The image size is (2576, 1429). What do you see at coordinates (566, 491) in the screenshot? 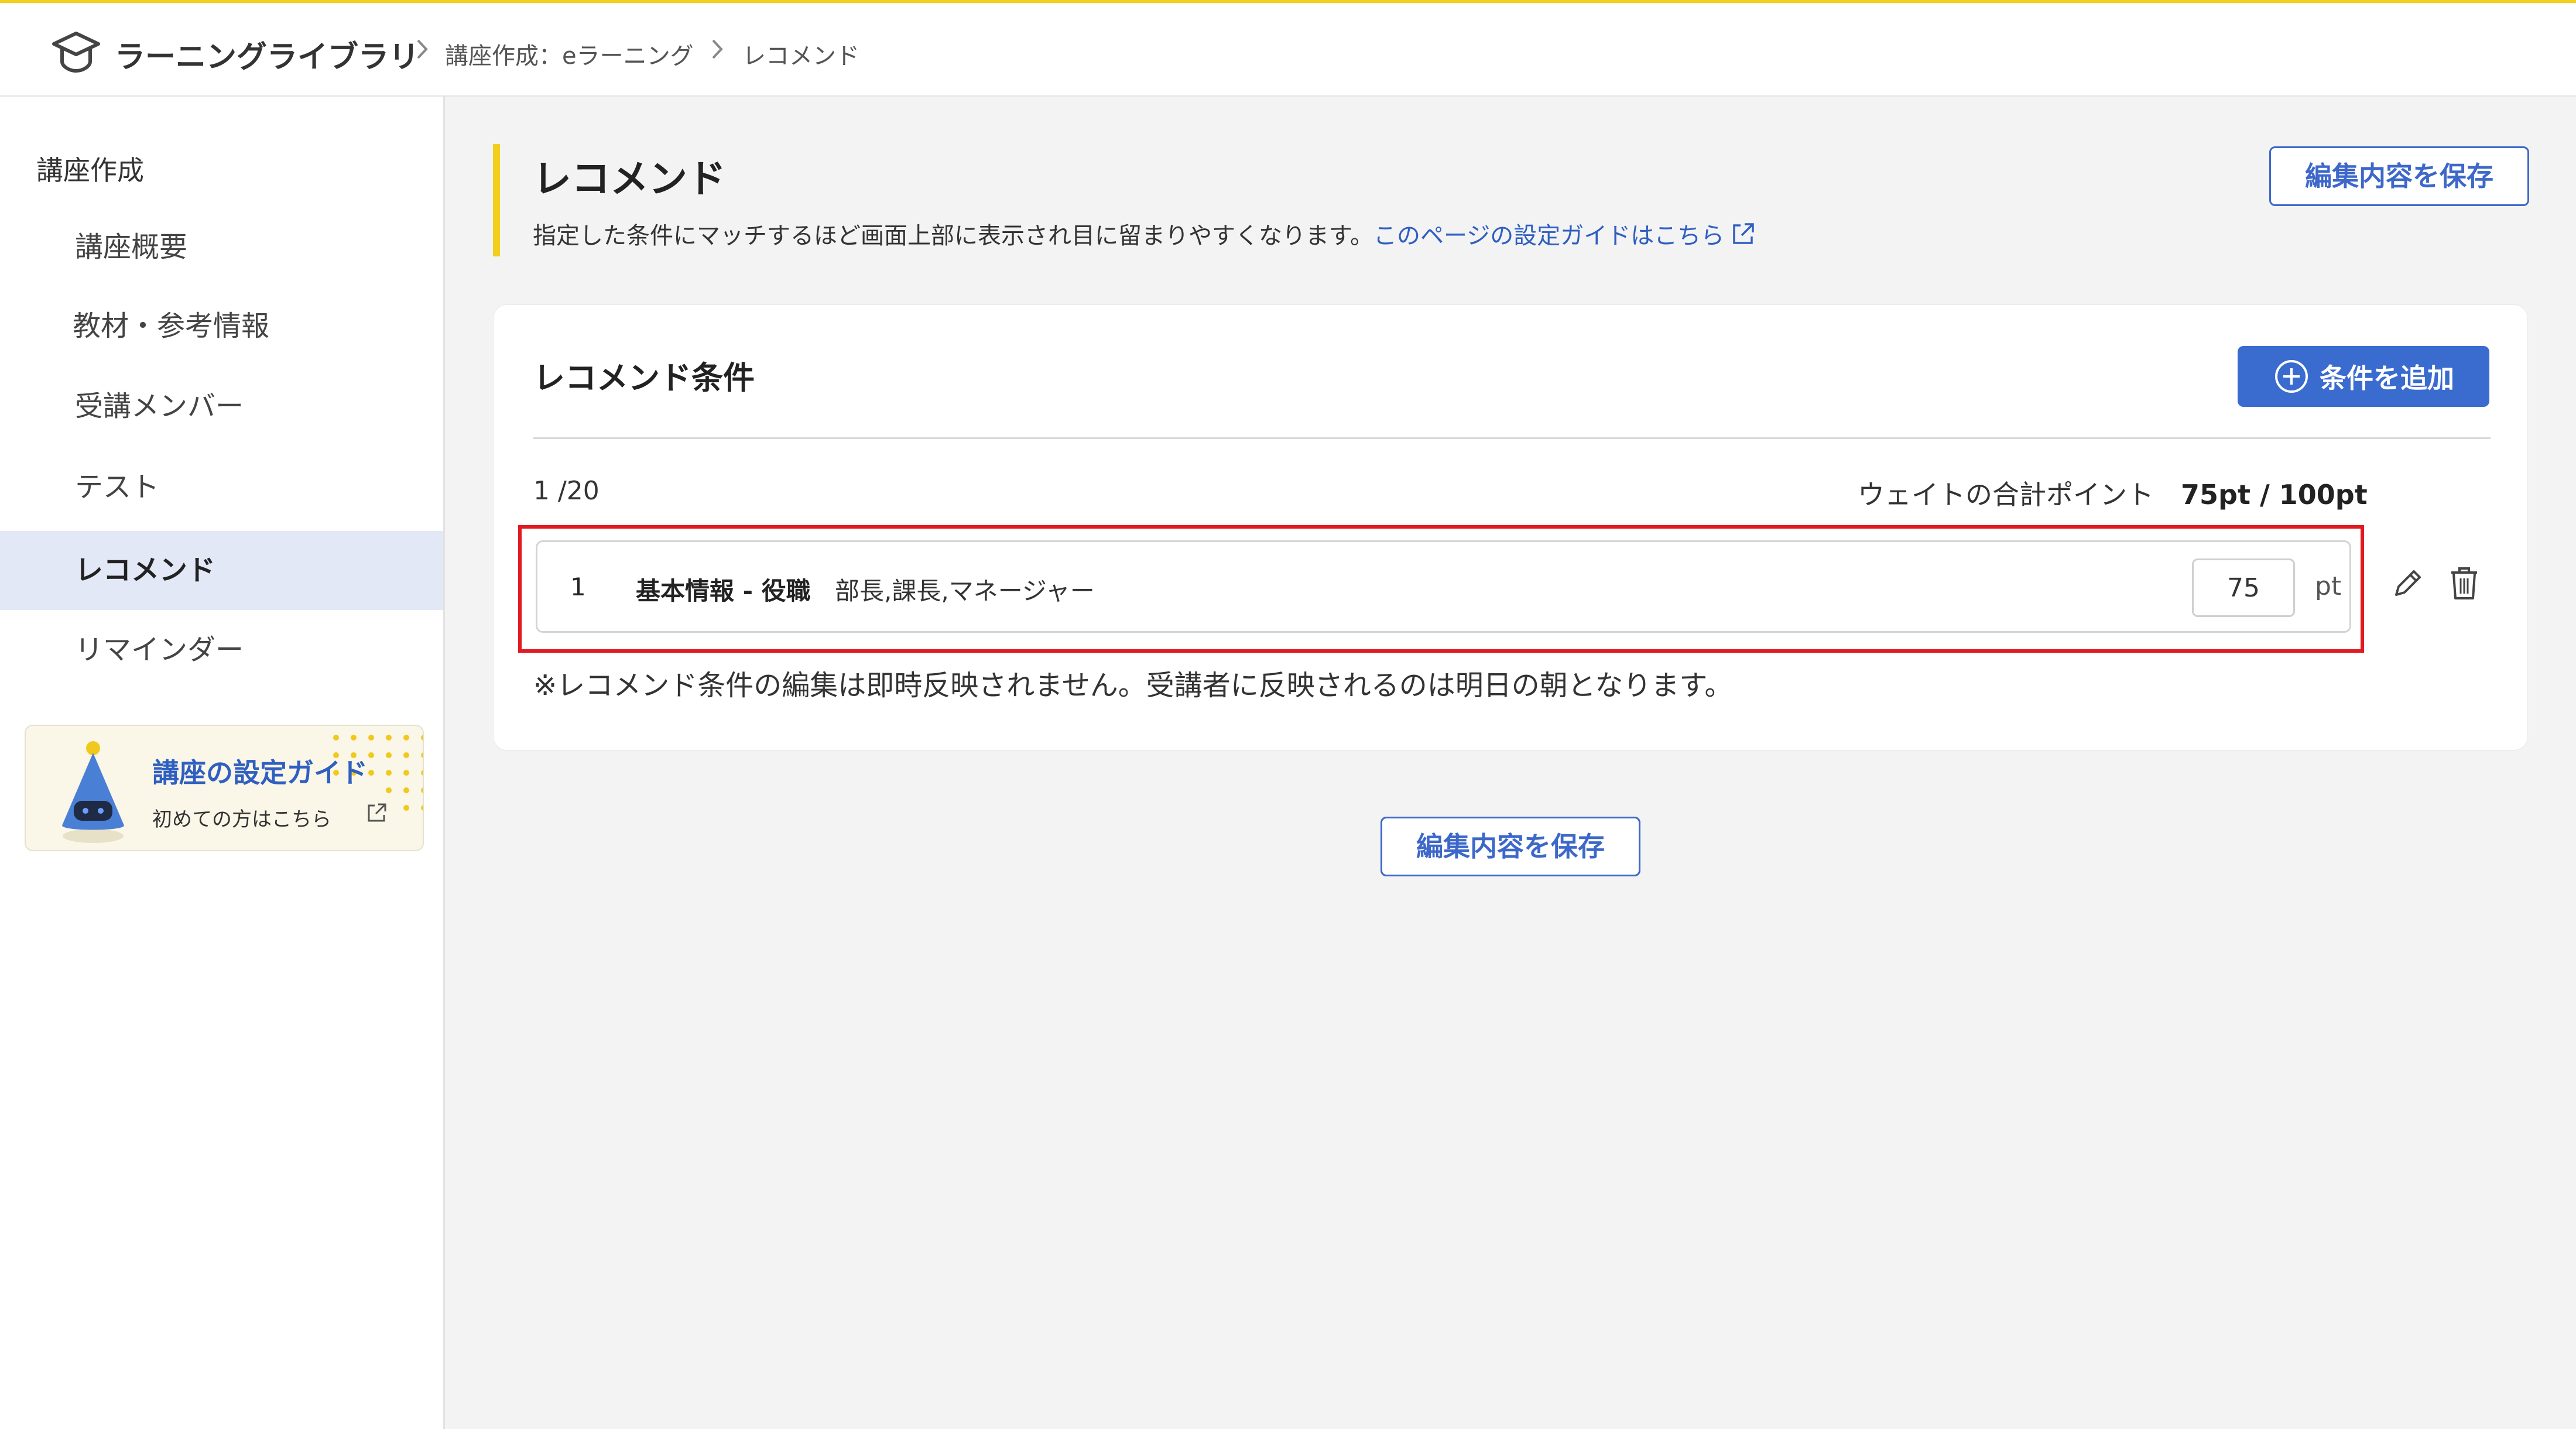
I see `condition-count: 1 /20` at bounding box center [566, 491].